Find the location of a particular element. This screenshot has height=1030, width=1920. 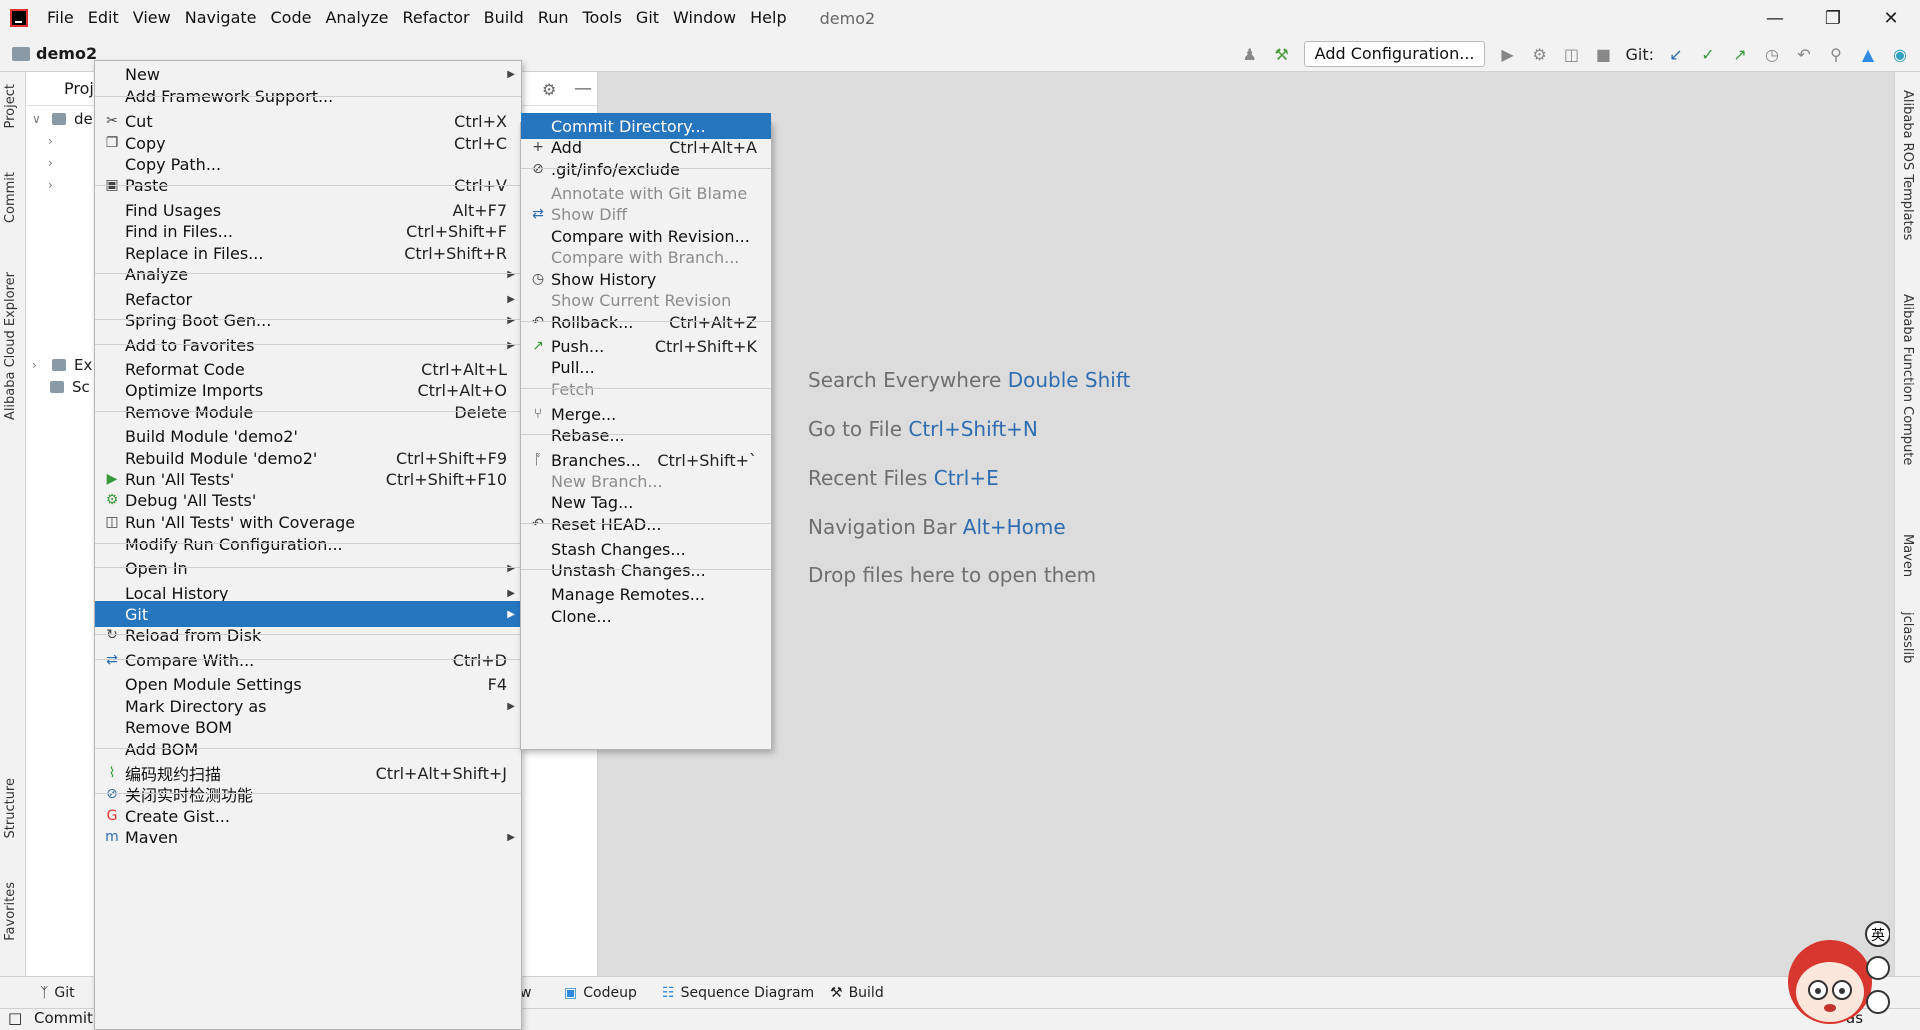

minimize-button: — is located at coordinates (1775, 18).